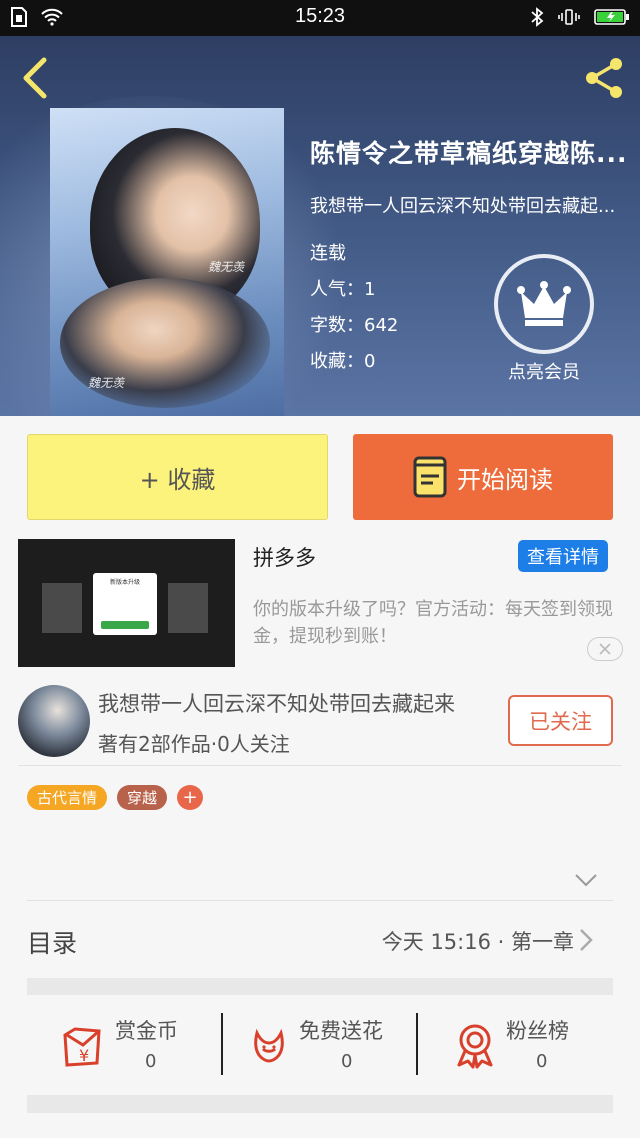 Image resolution: width=640 pixels, height=1138 pixels. I want to click on chevron-left-icon, so click(35, 78).